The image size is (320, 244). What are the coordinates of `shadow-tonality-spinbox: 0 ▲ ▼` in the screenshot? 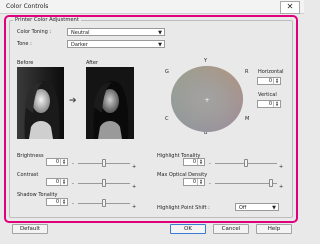 It's located at (57, 202).